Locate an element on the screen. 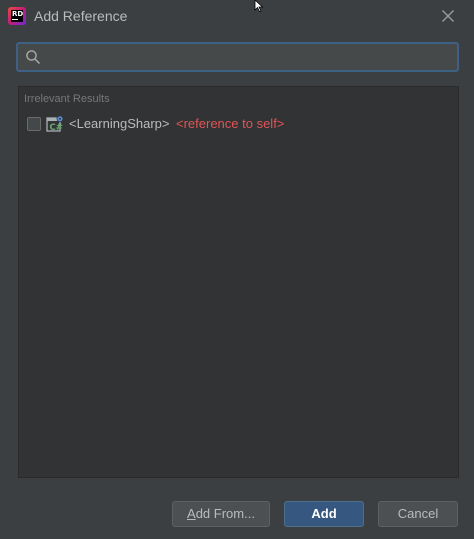 The image size is (474, 539). search-icon is located at coordinates (33, 57).